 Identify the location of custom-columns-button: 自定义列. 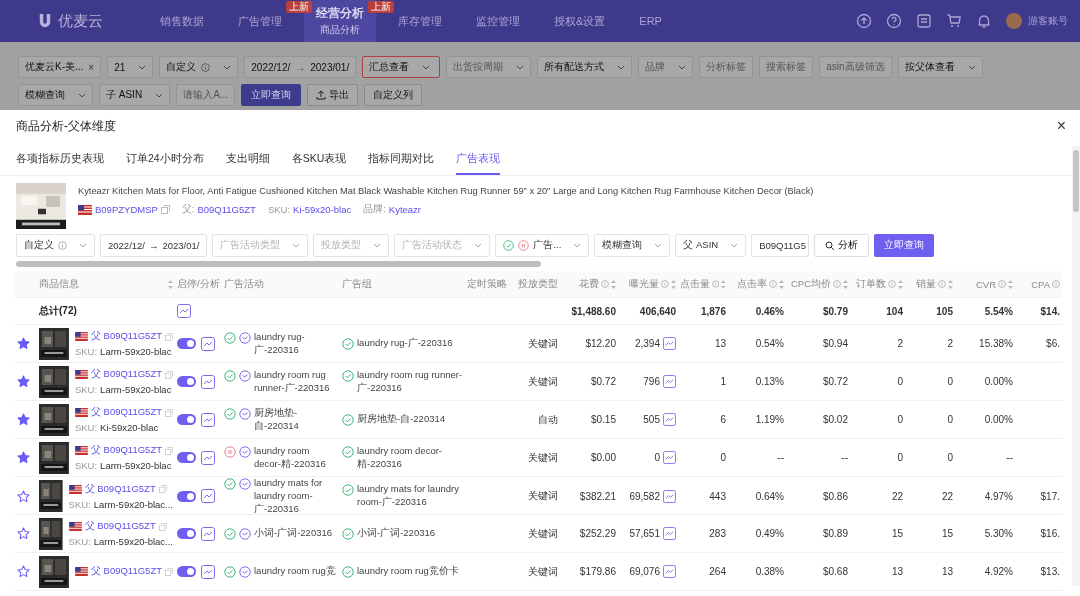
(393, 95).